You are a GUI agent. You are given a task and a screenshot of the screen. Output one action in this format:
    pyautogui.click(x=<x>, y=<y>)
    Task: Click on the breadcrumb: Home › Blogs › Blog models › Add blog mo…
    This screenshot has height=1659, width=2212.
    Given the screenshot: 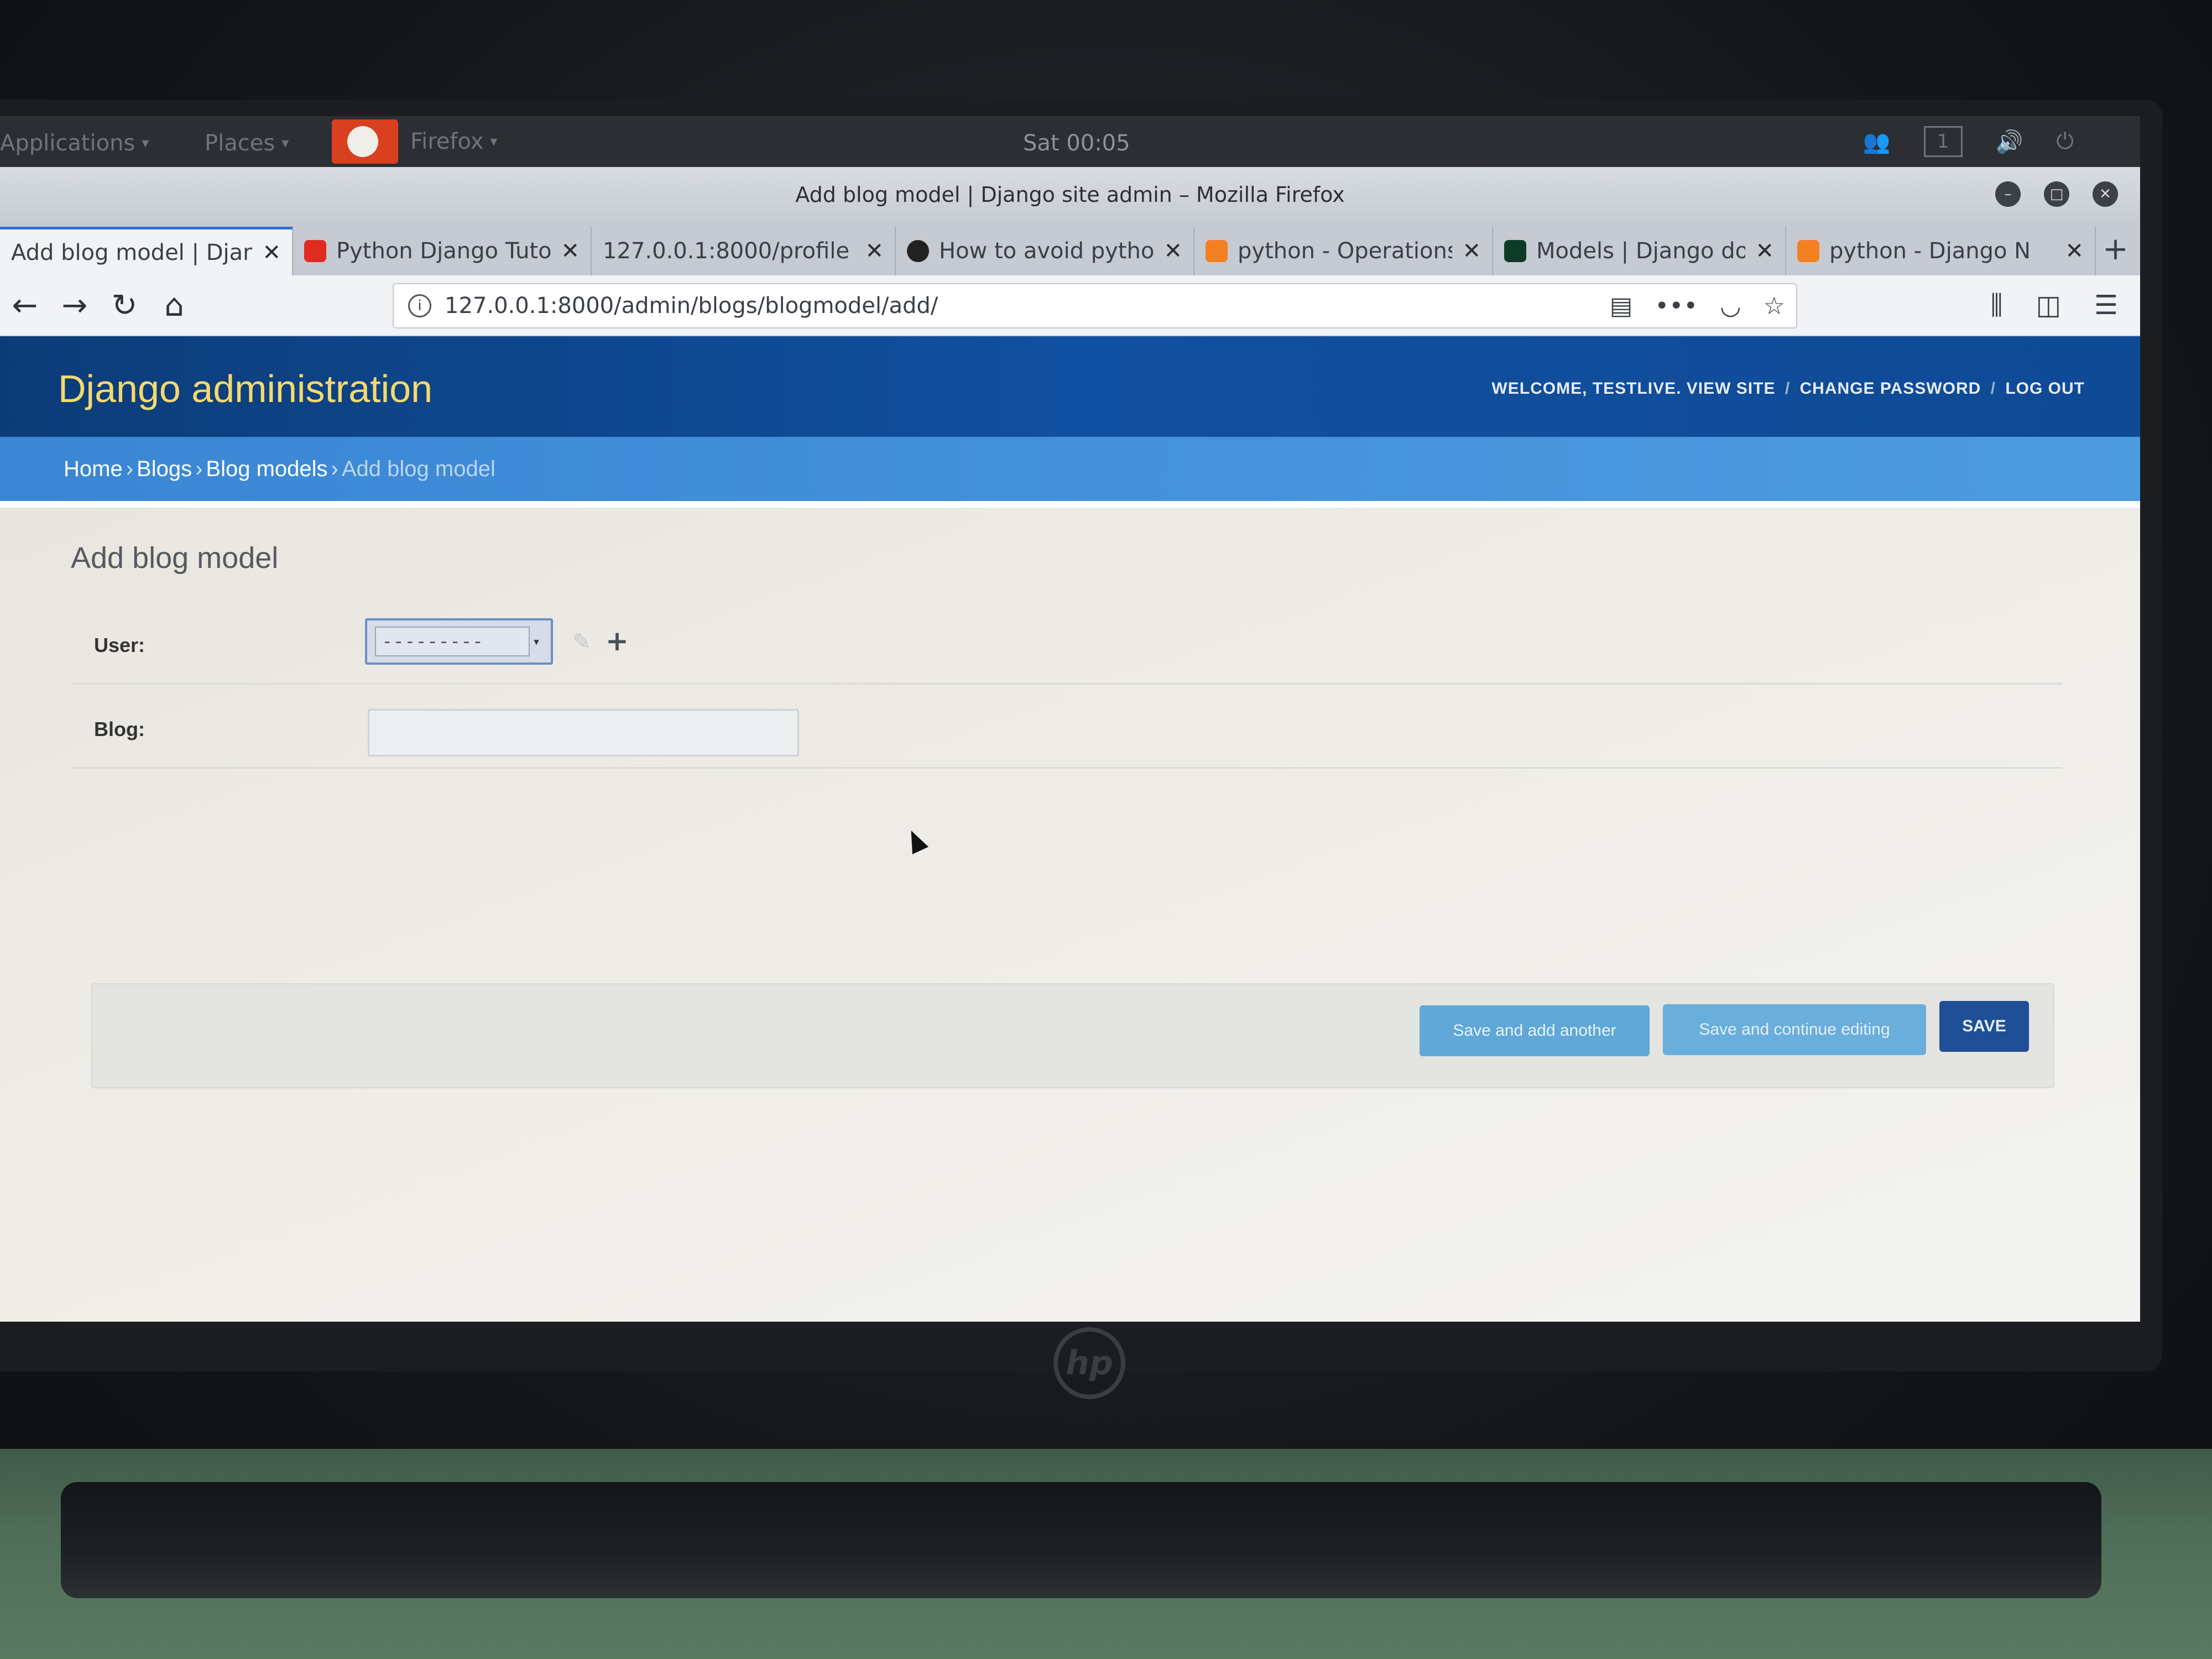 What is the action you would take?
    pyautogui.click(x=1070, y=469)
    